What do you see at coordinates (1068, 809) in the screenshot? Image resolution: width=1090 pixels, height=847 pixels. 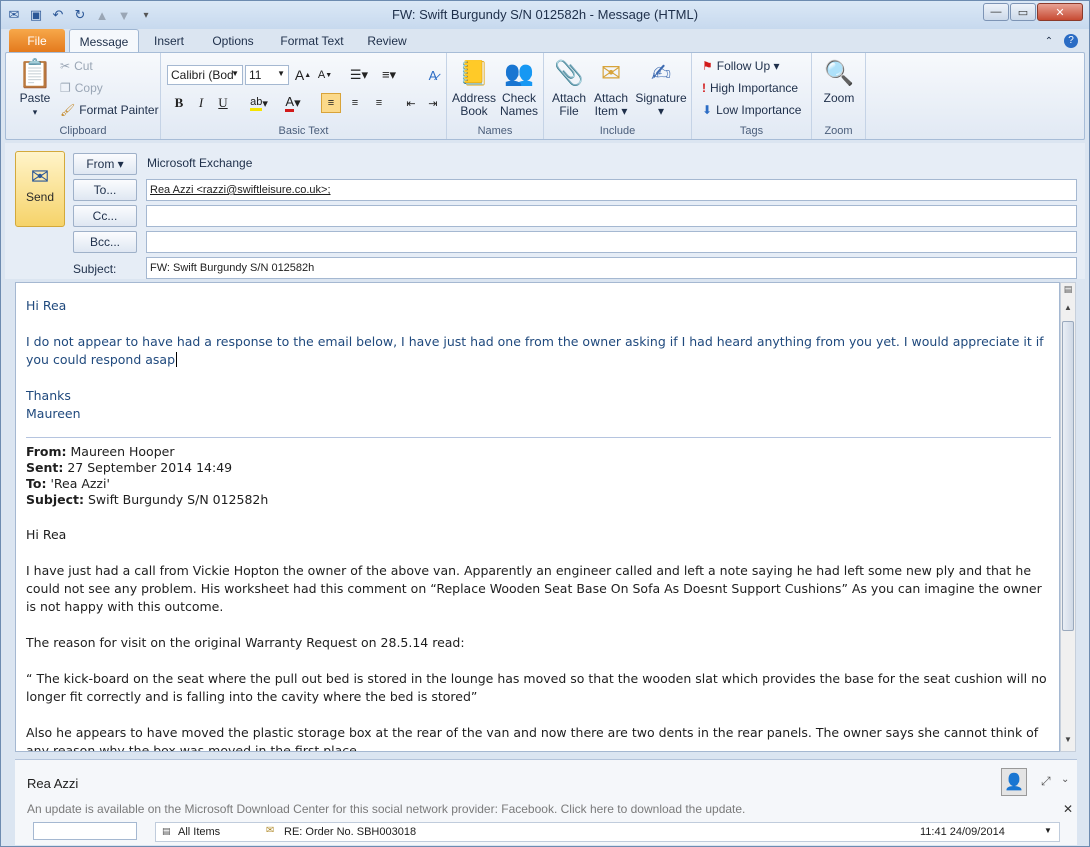 I see `dismiss-notice-icon: ✕` at bounding box center [1068, 809].